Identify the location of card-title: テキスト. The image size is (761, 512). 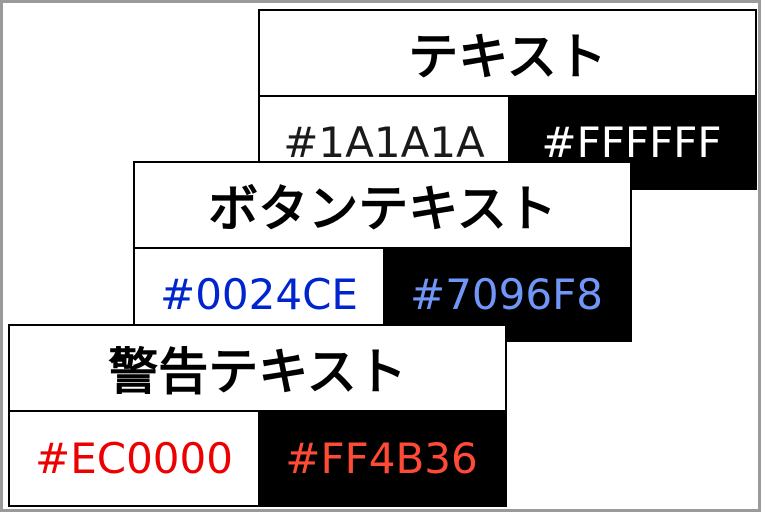
(507, 57).